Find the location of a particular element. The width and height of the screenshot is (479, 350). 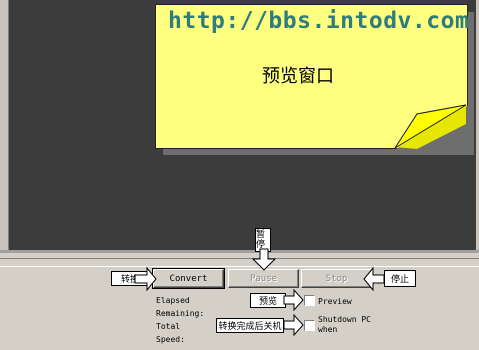

separator is located at coordinates (239, 262).